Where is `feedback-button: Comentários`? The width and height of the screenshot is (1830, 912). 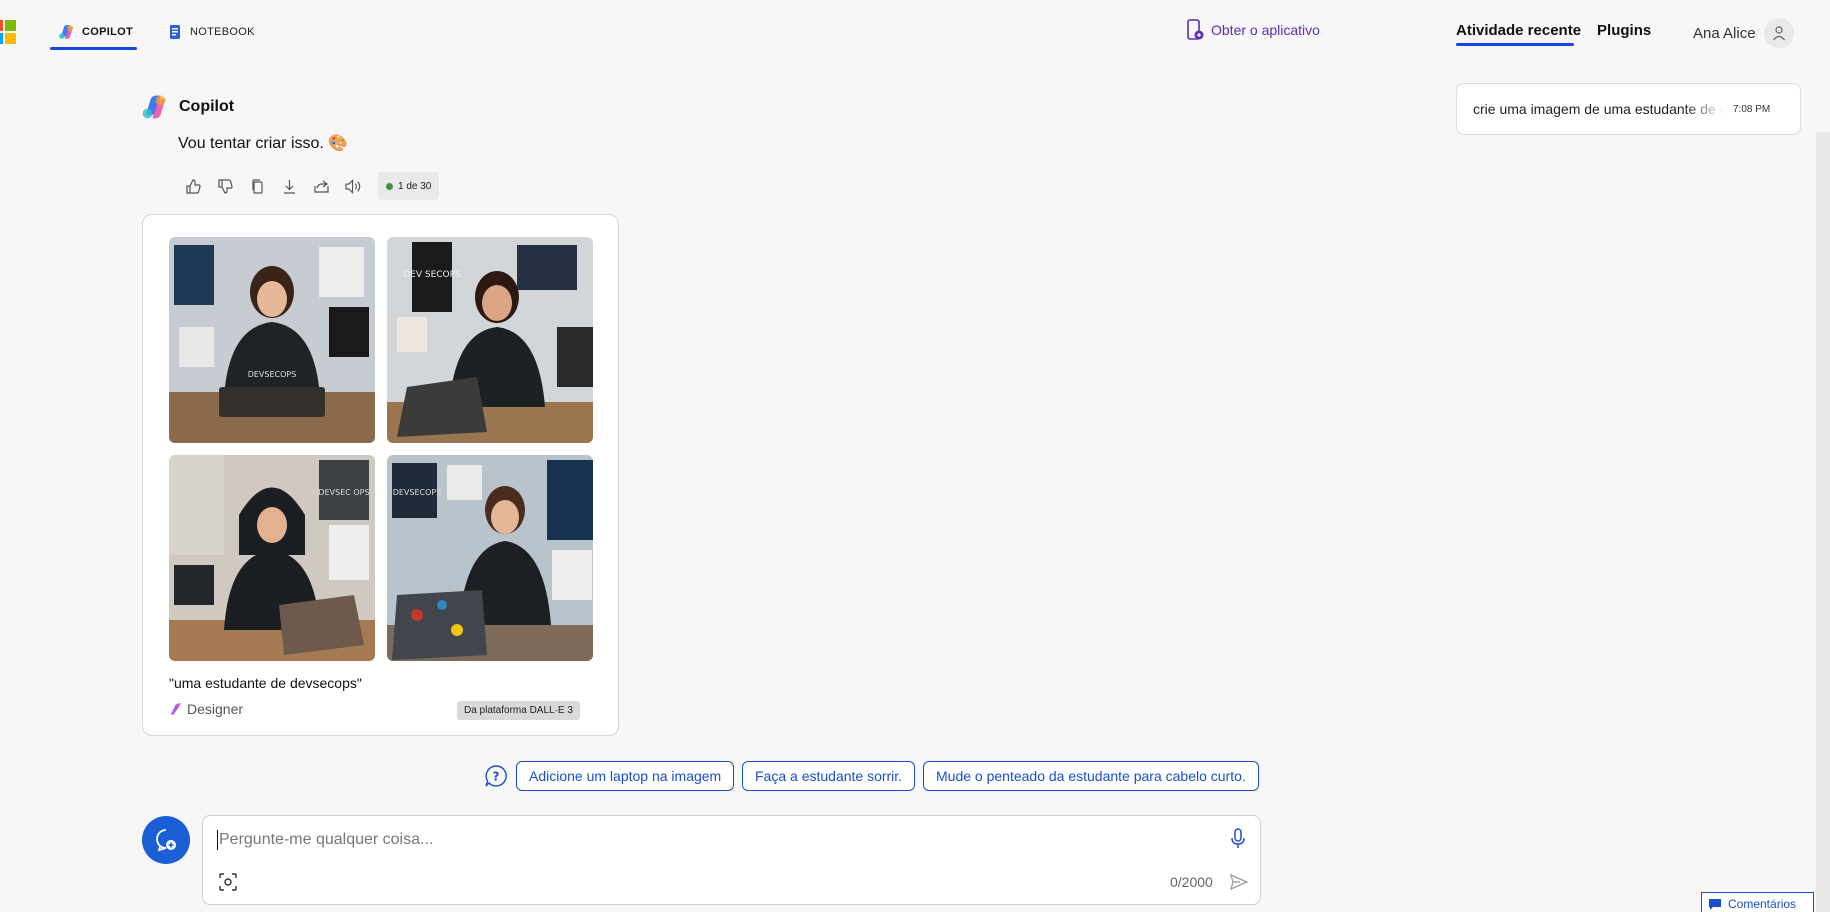
feedback-button: Comentários is located at coordinates (1757, 902).